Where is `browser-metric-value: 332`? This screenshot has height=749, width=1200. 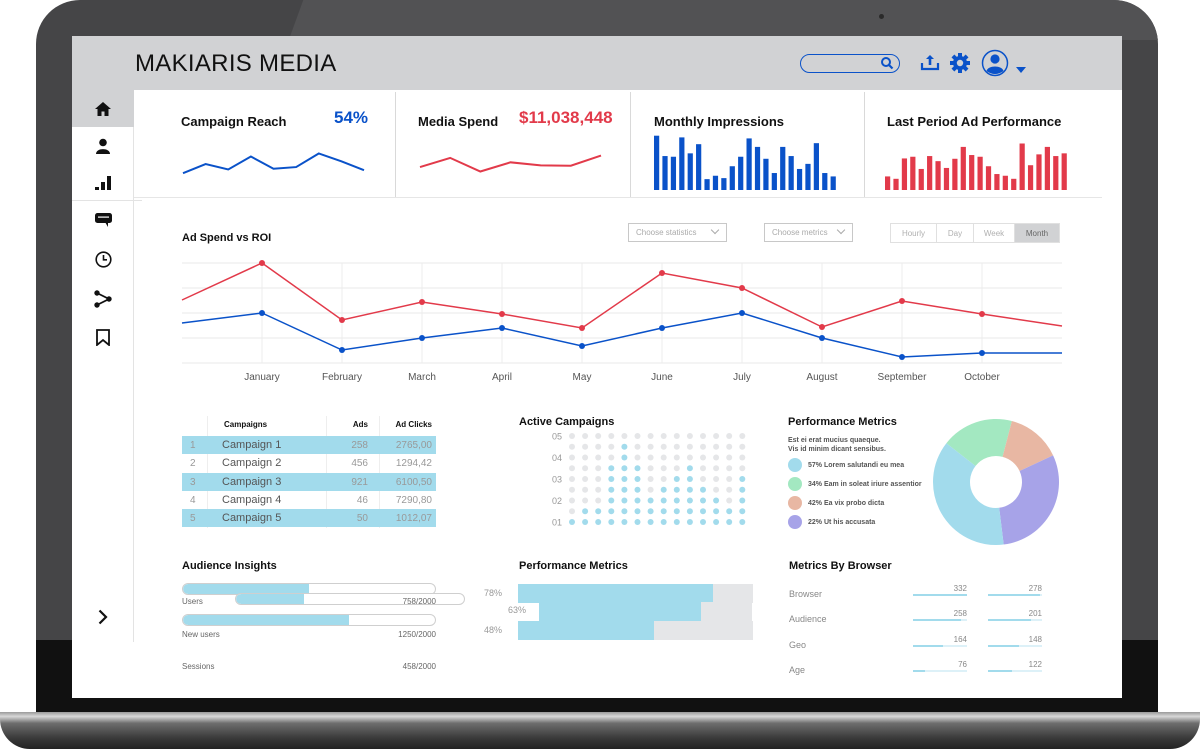
browser-metric-value: 332 is located at coordinates (960, 588).